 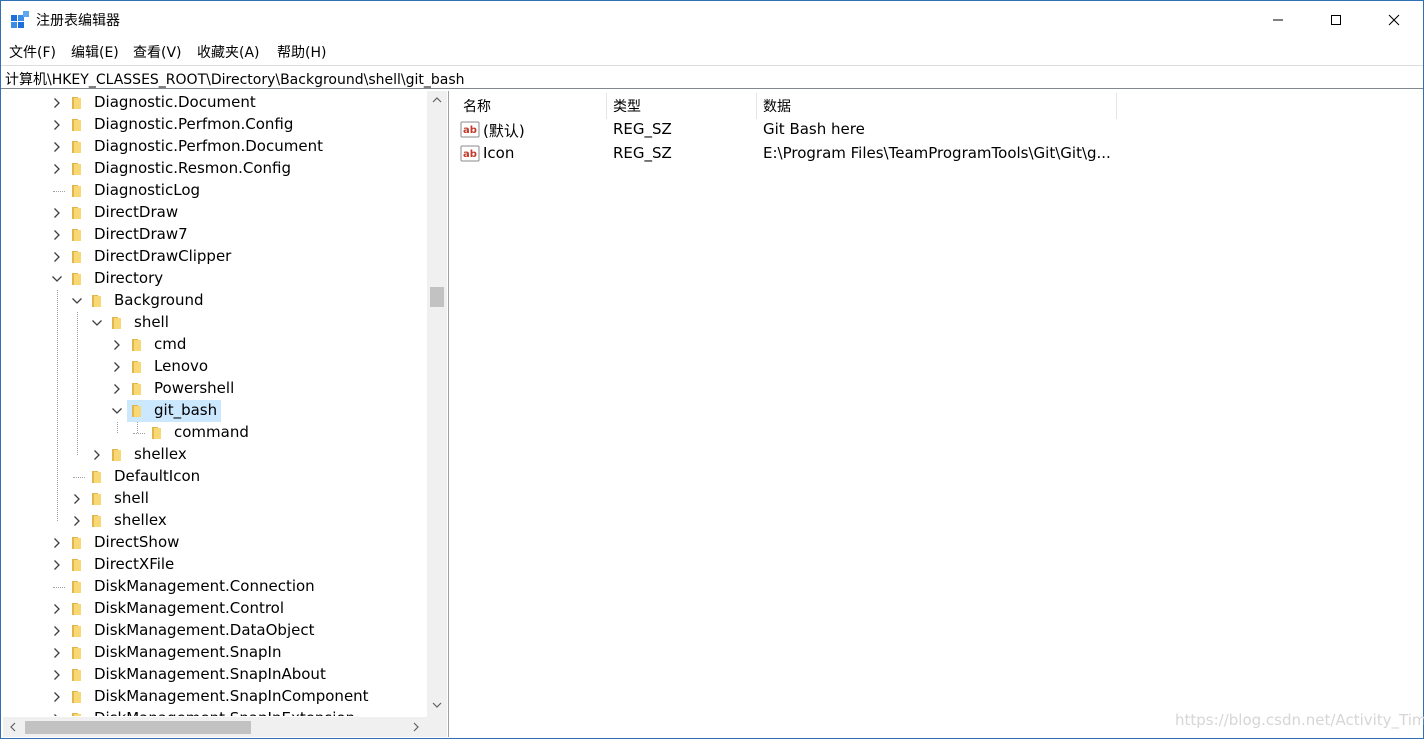 I want to click on tree-item: Directory, so click(x=215, y=279).